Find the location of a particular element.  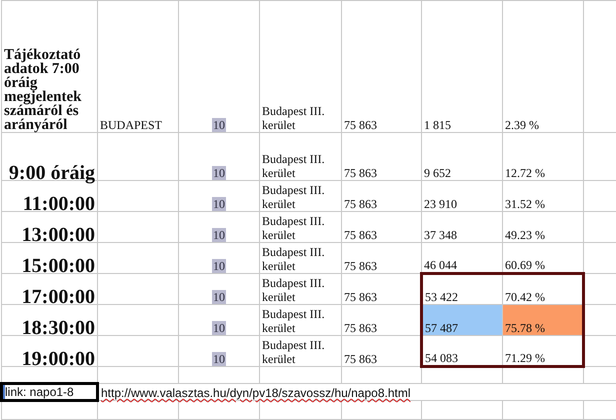

table-cell: 57 487 is located at coordinates (462, 320).